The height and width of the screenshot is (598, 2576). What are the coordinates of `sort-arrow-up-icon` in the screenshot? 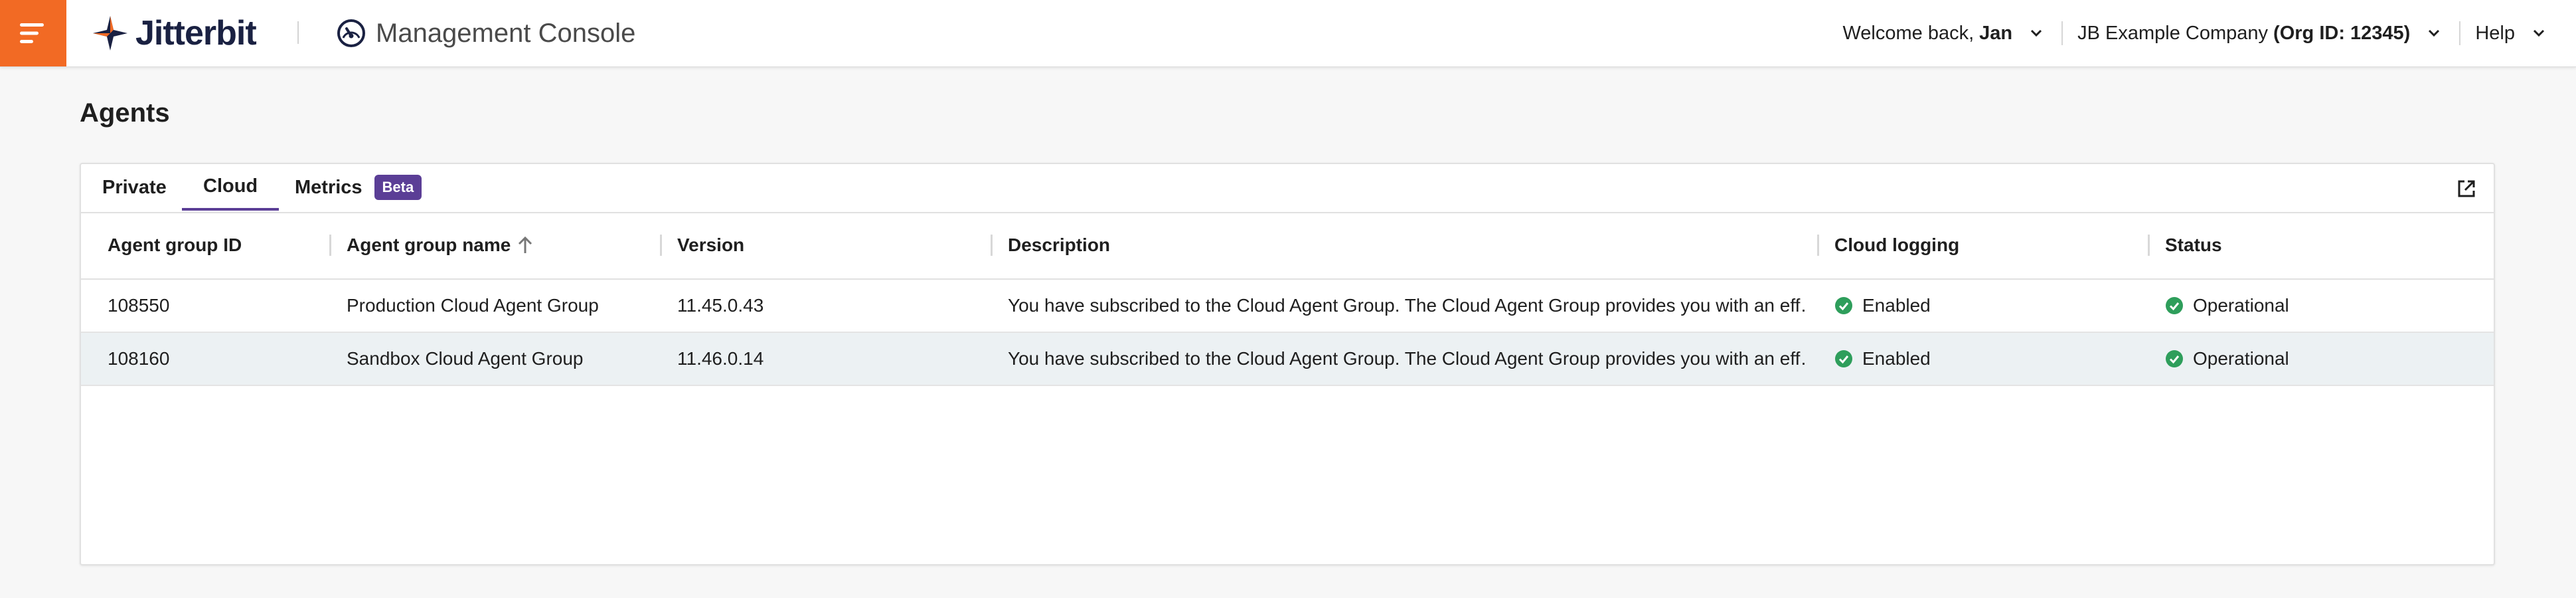 It's located at (525, 244).